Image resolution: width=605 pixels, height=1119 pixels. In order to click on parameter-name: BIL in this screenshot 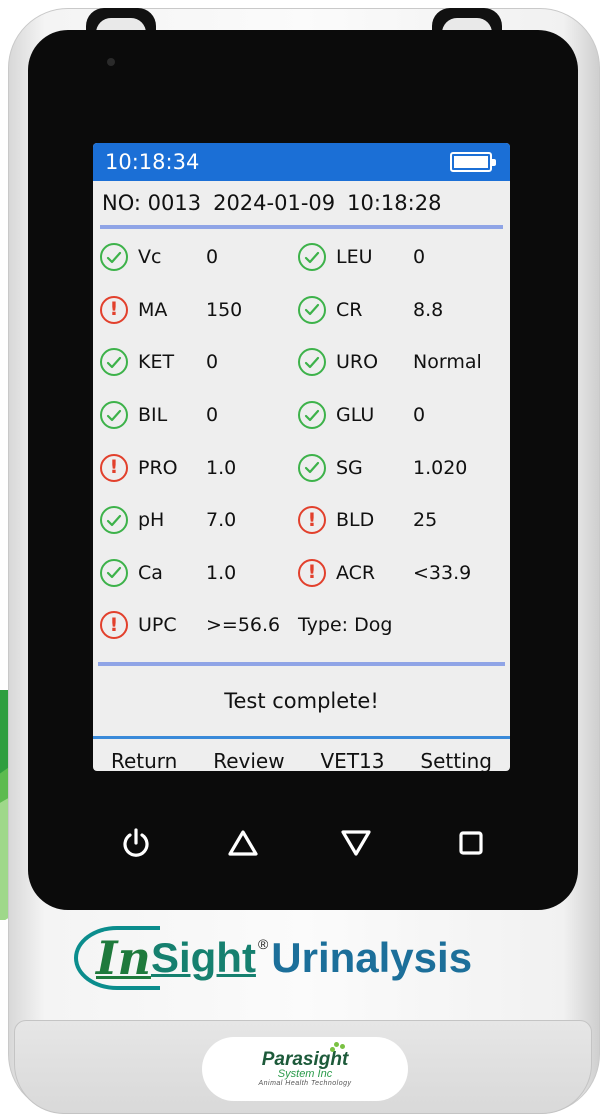, I will do `click(153, 415)`.